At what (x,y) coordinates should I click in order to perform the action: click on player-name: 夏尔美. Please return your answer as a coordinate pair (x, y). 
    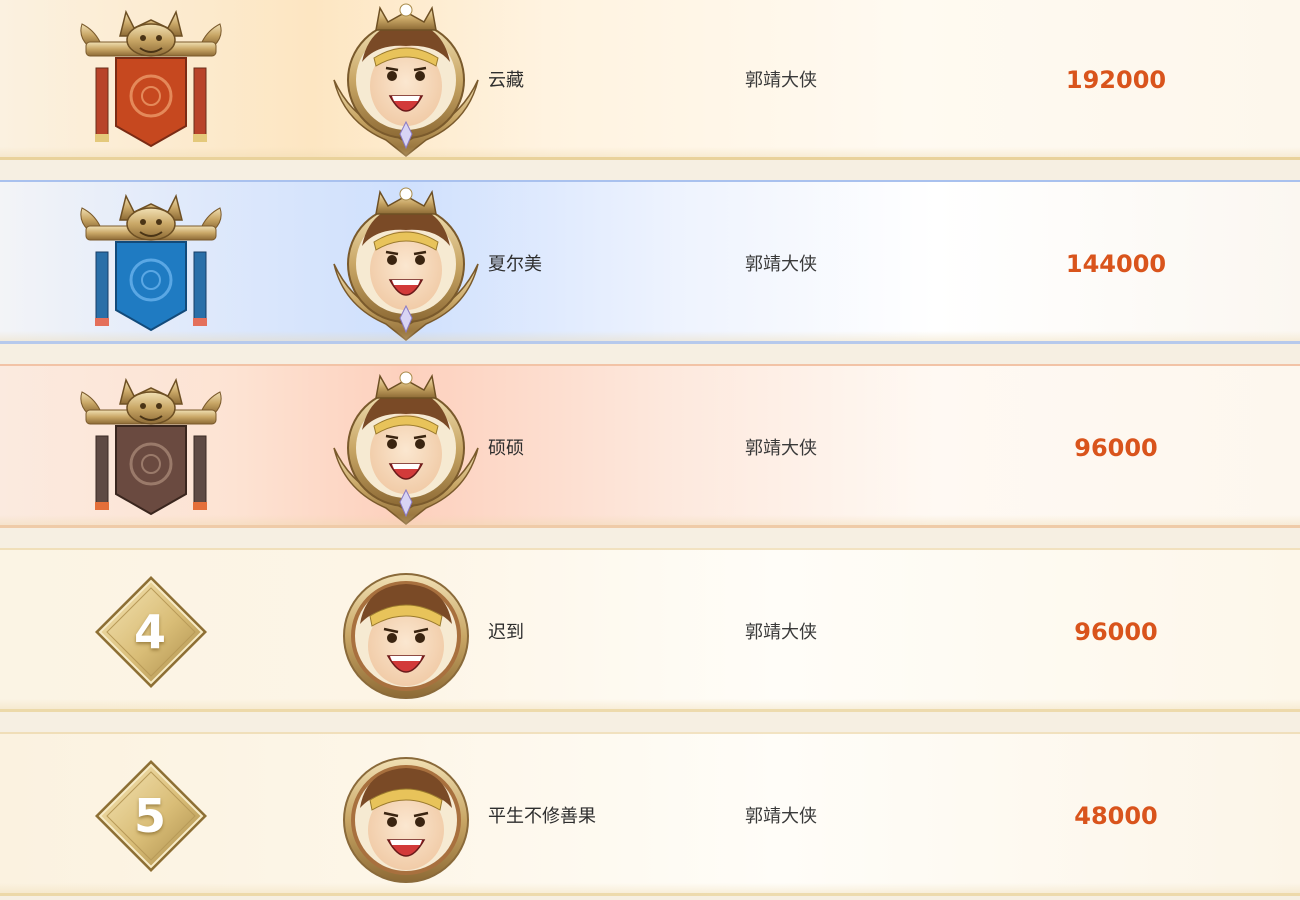
    Looking at the image, I should click on (515, 265).